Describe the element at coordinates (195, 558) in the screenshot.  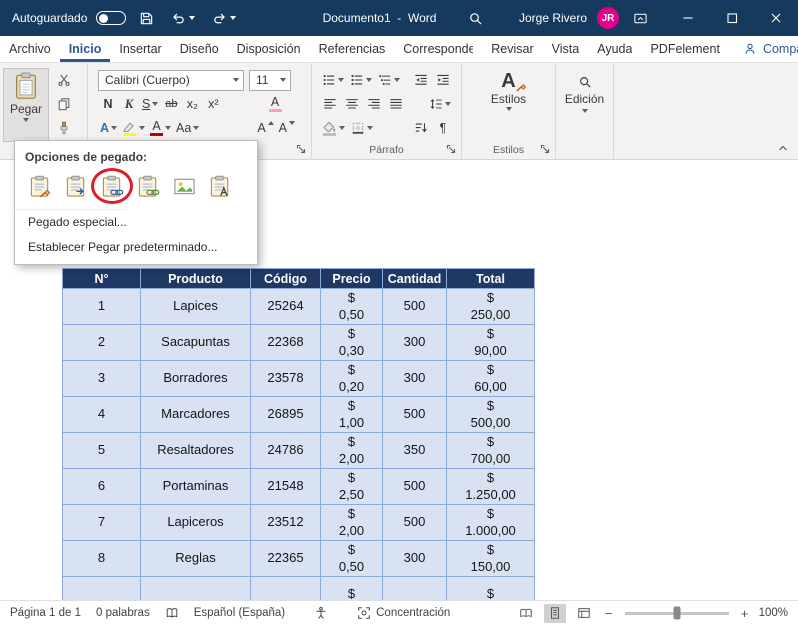
I see `table-cell: Reglas` at that location.